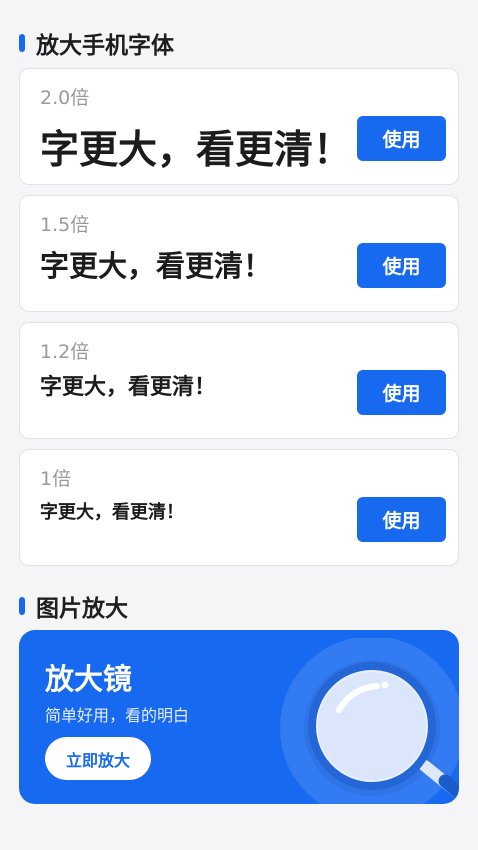 The image size is (478, 850). What do you see at coordinates (89, 679) in the screenshot?
I see `banner-title: 放大镜` at bounding box center [89, 679].